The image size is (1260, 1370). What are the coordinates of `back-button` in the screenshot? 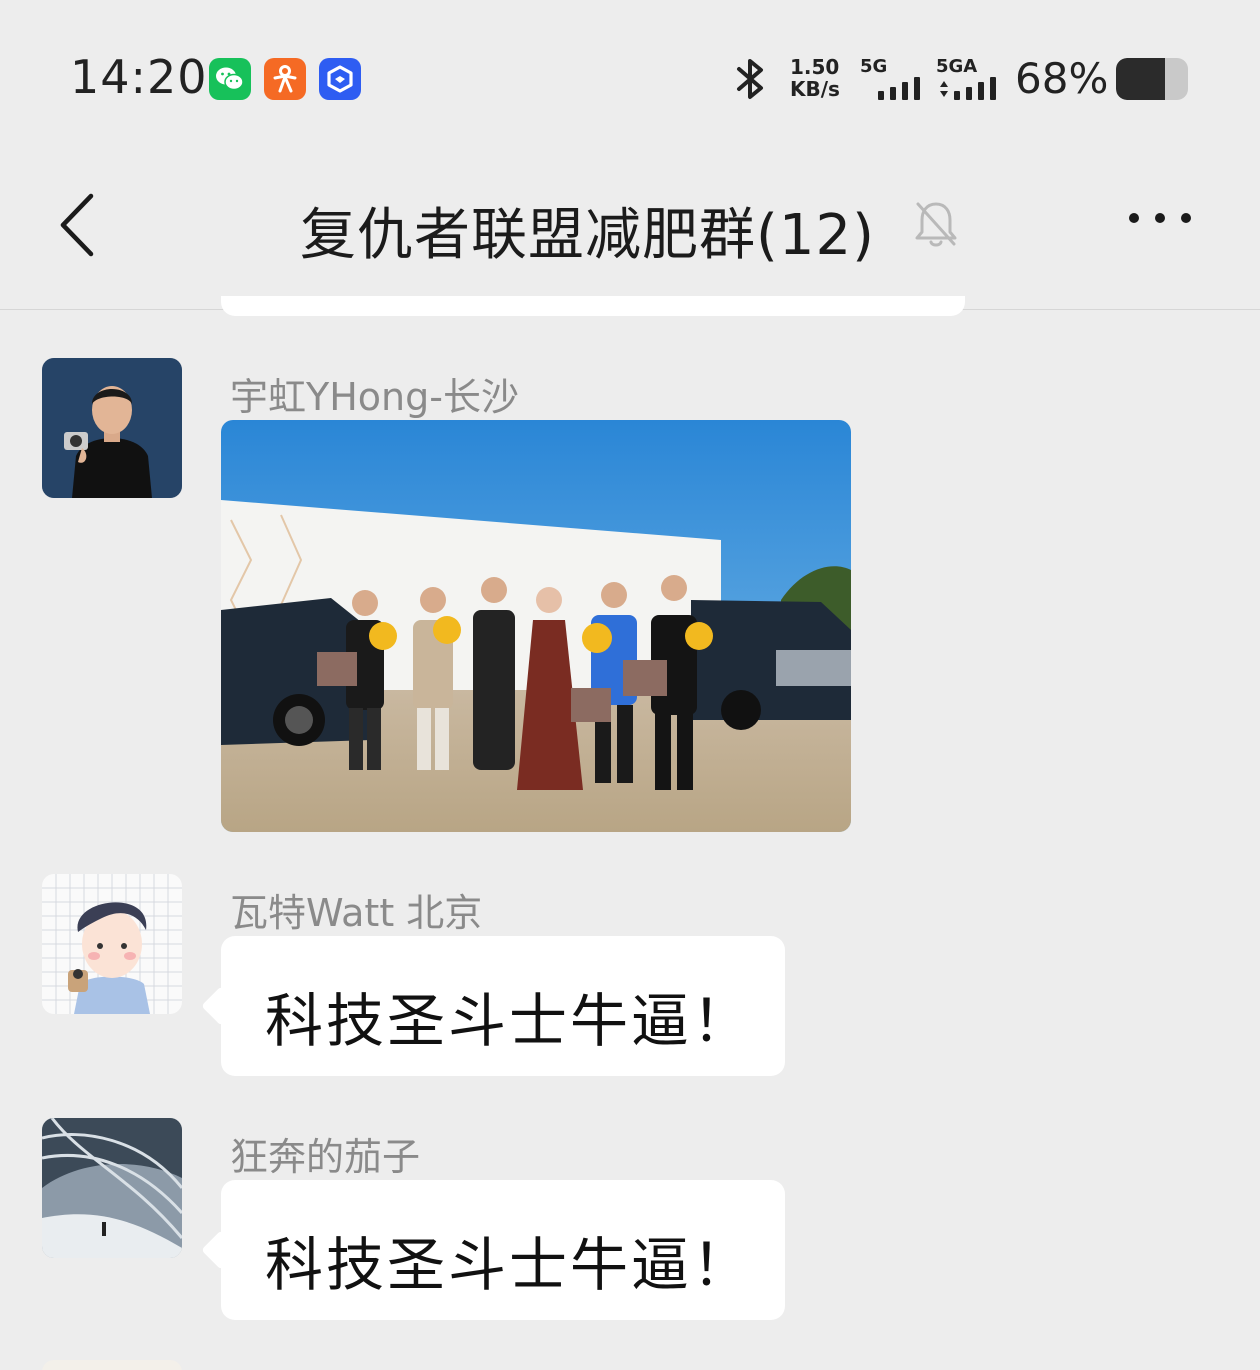 It's located at (77, 227).